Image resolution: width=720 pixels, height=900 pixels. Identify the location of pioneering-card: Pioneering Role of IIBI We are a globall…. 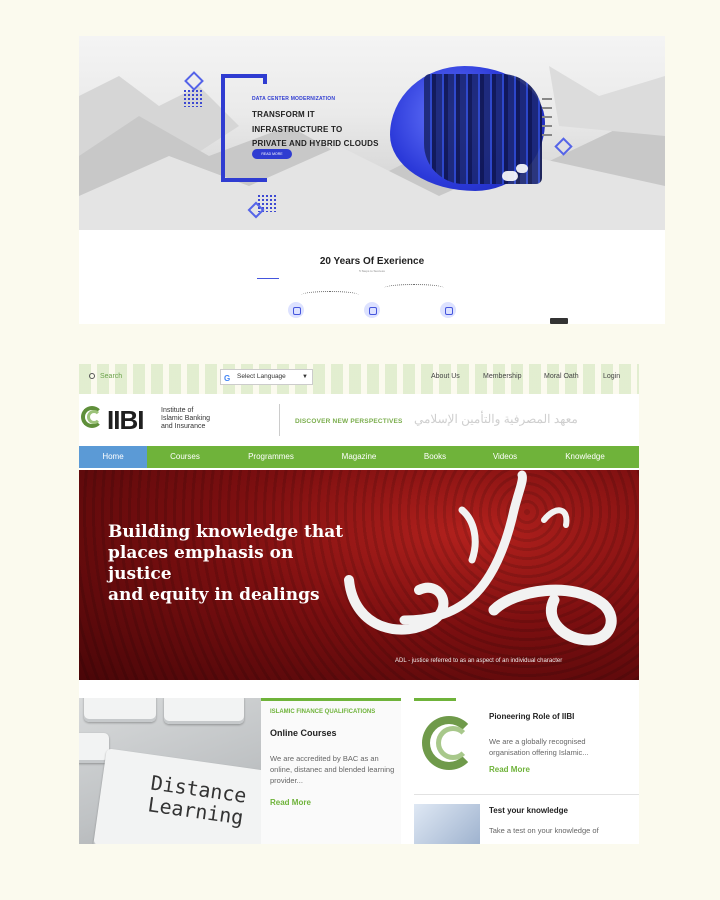
(526, 771).